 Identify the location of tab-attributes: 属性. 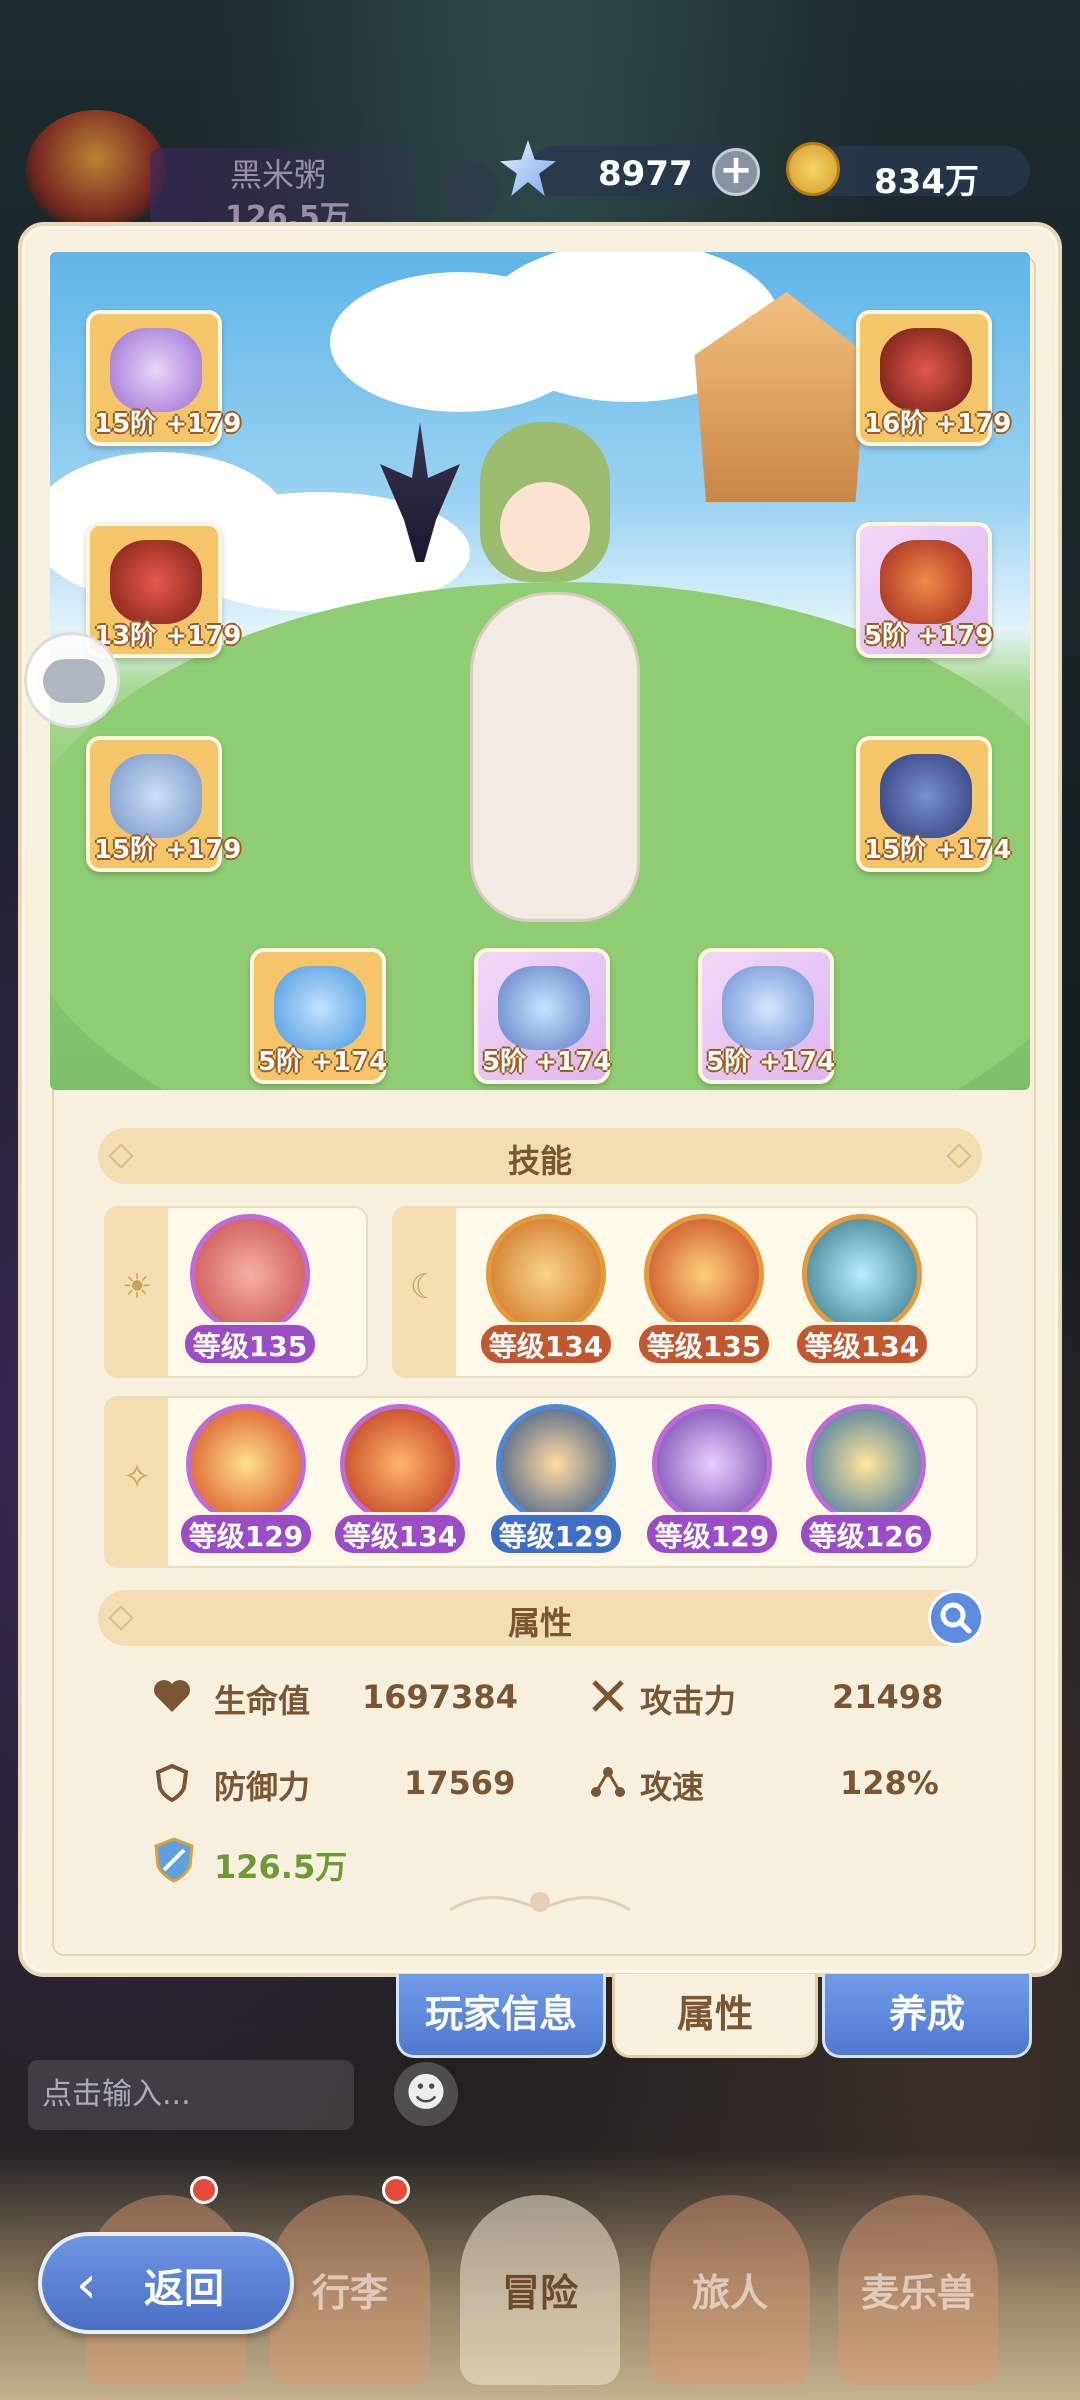
(715, 2016).